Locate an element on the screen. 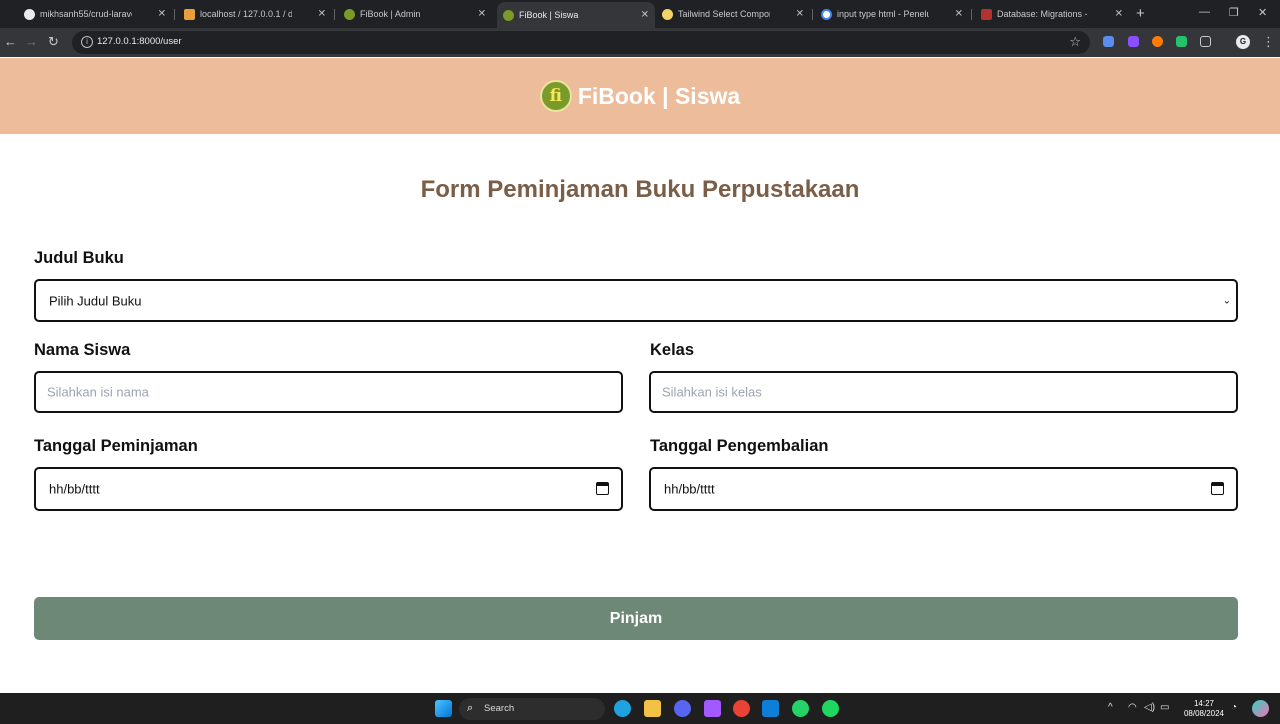  tanggal-peminjaman-date-input: hh/bb/tttt is located at coordinates (328, 489).